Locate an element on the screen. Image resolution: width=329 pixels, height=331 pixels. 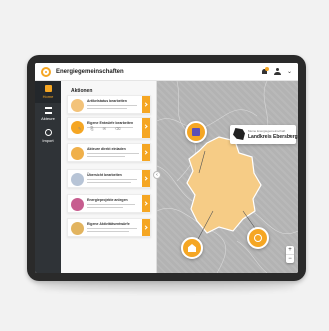
top-bar: Energiegemeinschaften ⌄ is located at coordinates (166, 72).